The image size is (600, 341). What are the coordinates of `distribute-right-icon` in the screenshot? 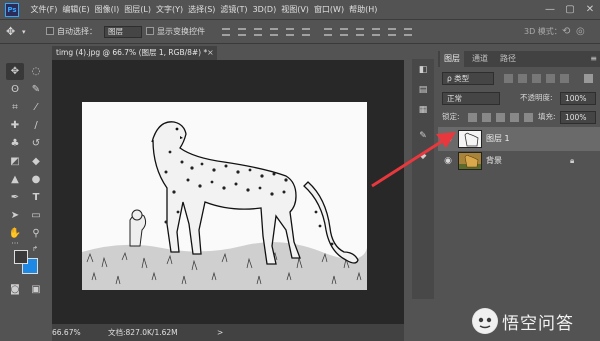 It's located at (408, 32).